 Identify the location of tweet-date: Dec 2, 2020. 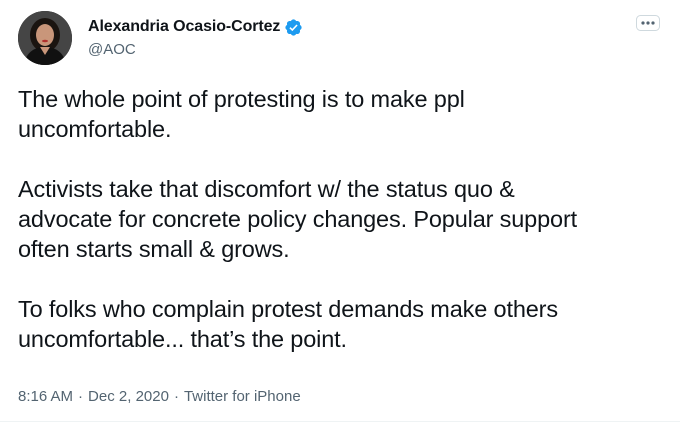
(128, 396).